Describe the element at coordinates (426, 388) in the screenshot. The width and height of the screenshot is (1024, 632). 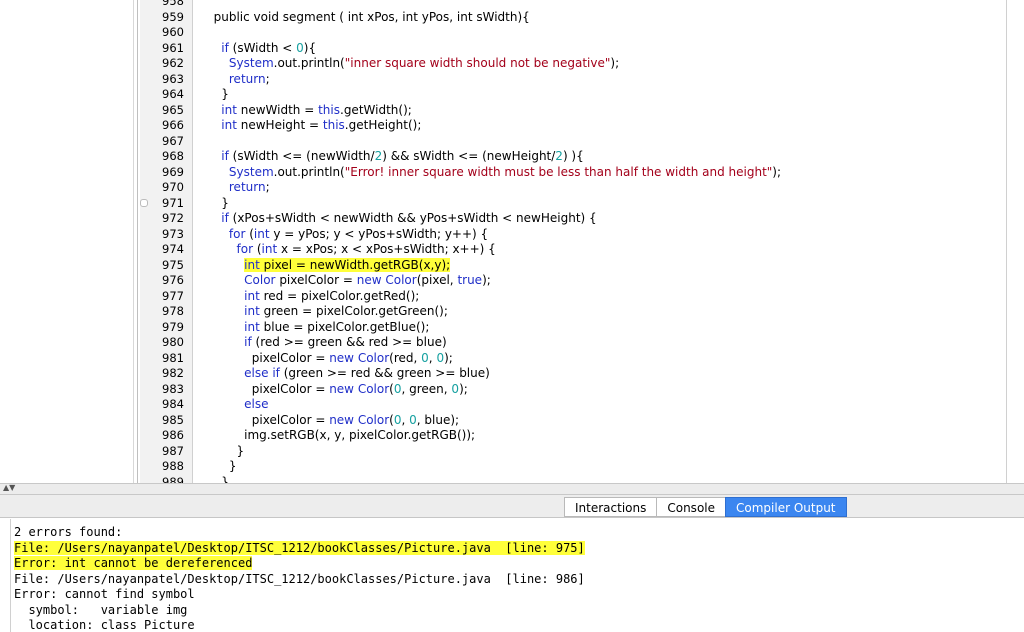
I see `code-token: , green,` at that location.